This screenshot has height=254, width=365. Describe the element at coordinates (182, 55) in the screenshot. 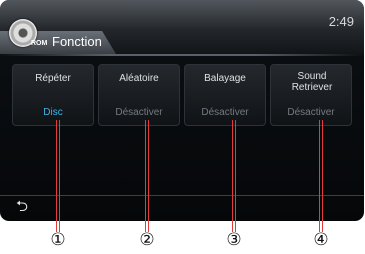

I see `header-divider` at that location.